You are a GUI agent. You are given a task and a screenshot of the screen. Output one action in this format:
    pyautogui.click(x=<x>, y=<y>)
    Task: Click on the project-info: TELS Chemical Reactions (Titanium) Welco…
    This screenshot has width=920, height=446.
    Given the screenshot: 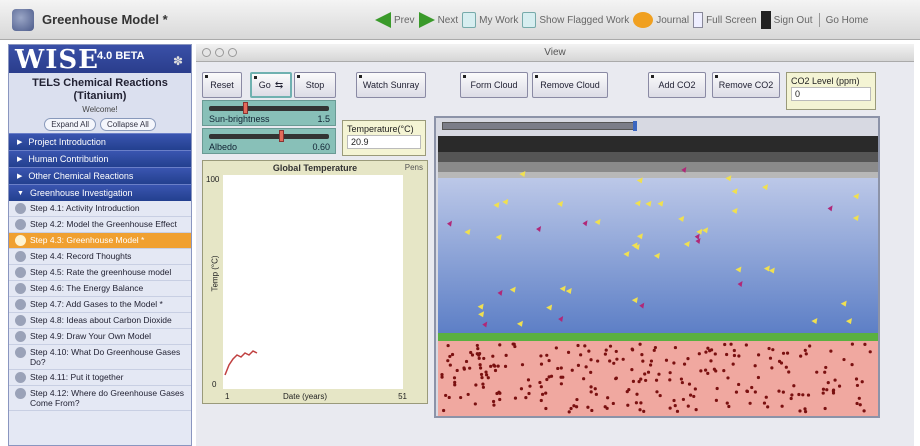 What is the action you would take?
    pyautogui.click(x=100, y=103)
    